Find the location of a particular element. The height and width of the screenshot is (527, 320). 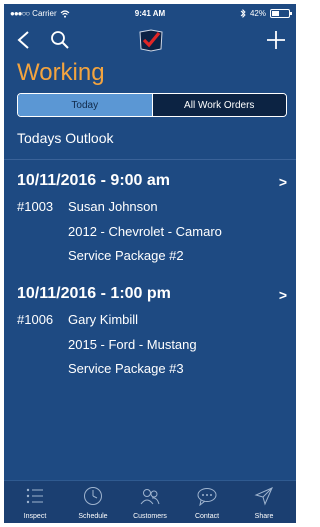

service-package: Service Package #2 is located at coordinates (126, 255).